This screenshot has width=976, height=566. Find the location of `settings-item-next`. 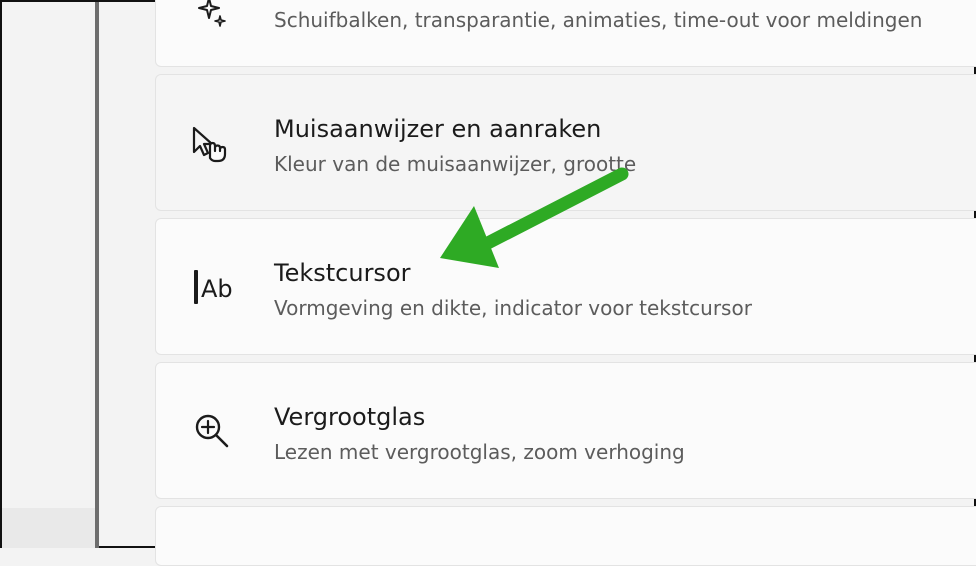

settings-item-next is located at coordinates (565, 536).